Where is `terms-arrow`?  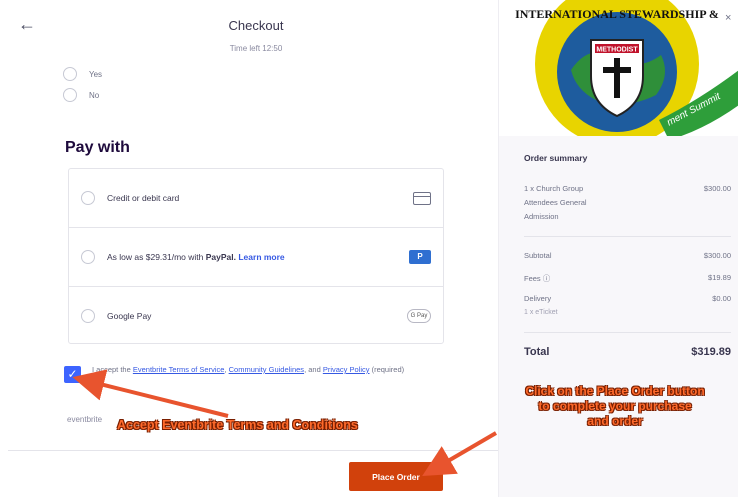
terms-arrow is located at coordinates (150, 393).